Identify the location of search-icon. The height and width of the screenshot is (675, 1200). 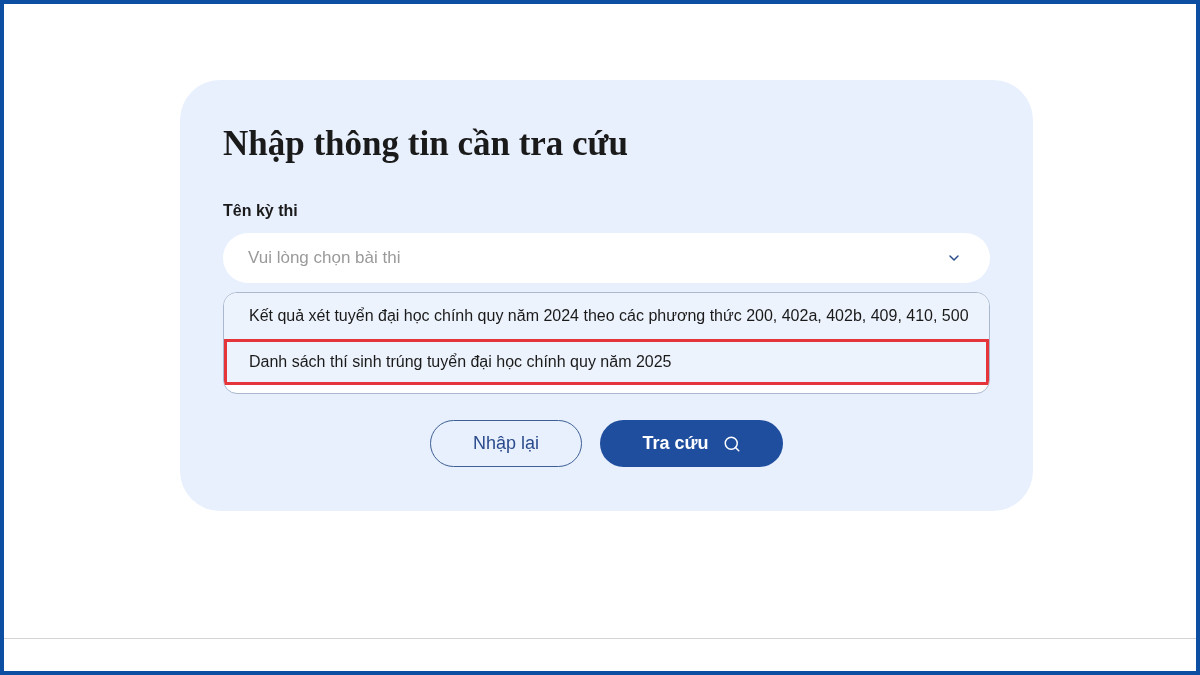
(731, 443).